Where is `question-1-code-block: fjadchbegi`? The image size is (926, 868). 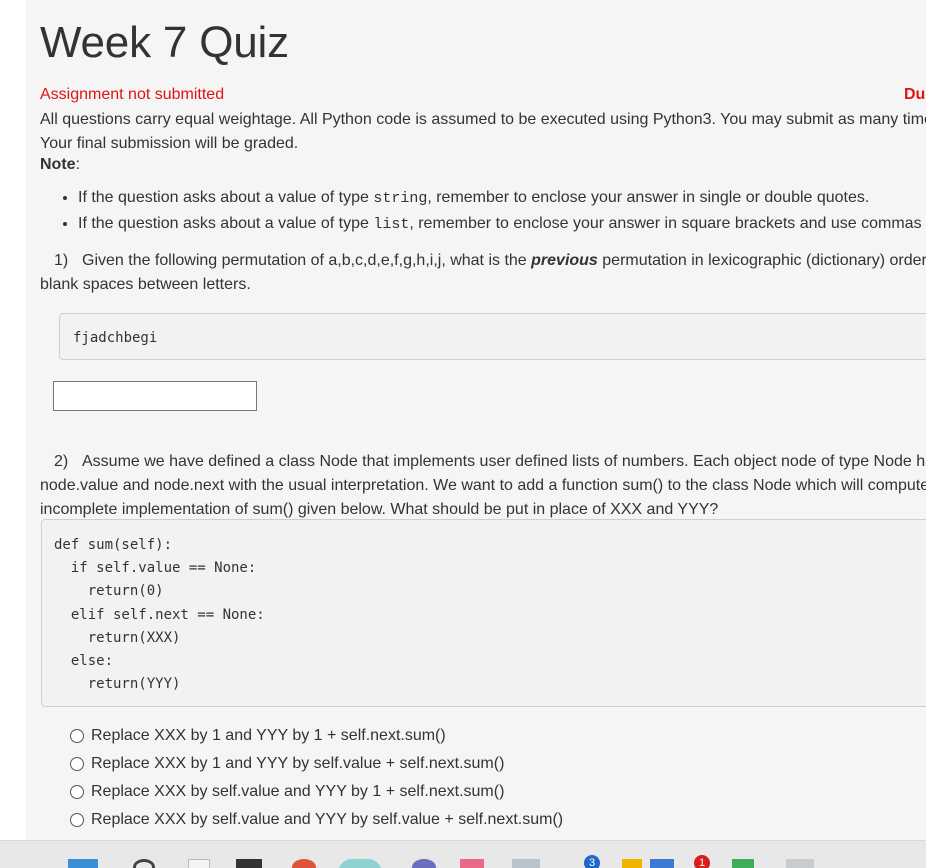
question-1-code-block: fjadchbegi is located at coordinates (492, 336).